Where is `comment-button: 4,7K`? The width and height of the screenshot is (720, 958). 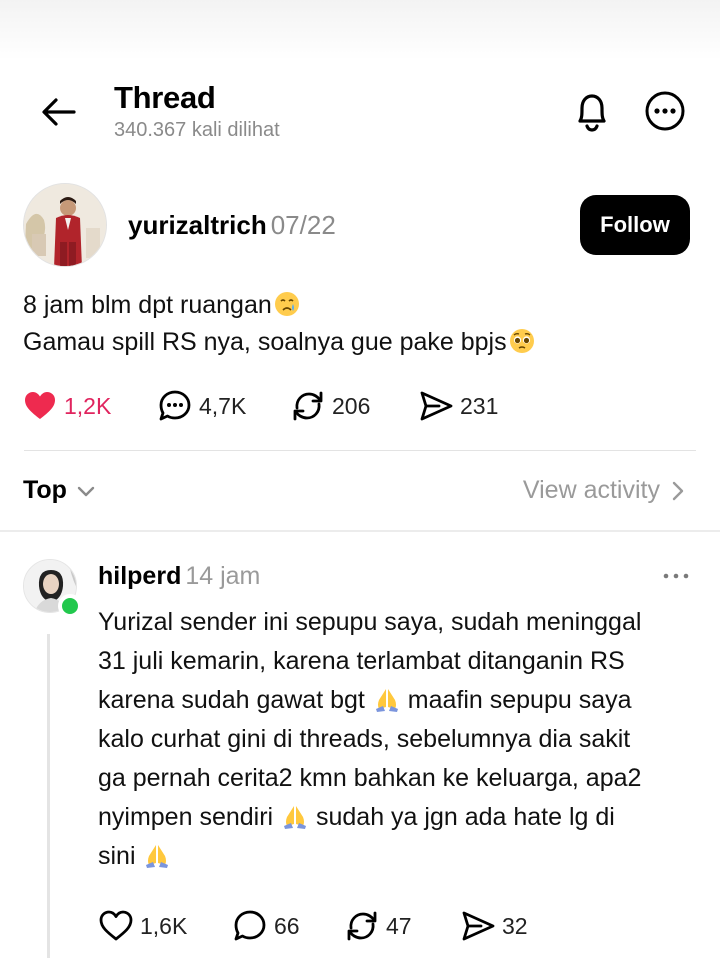
comment-button: 4,7K is located at coordinates (201, 406).